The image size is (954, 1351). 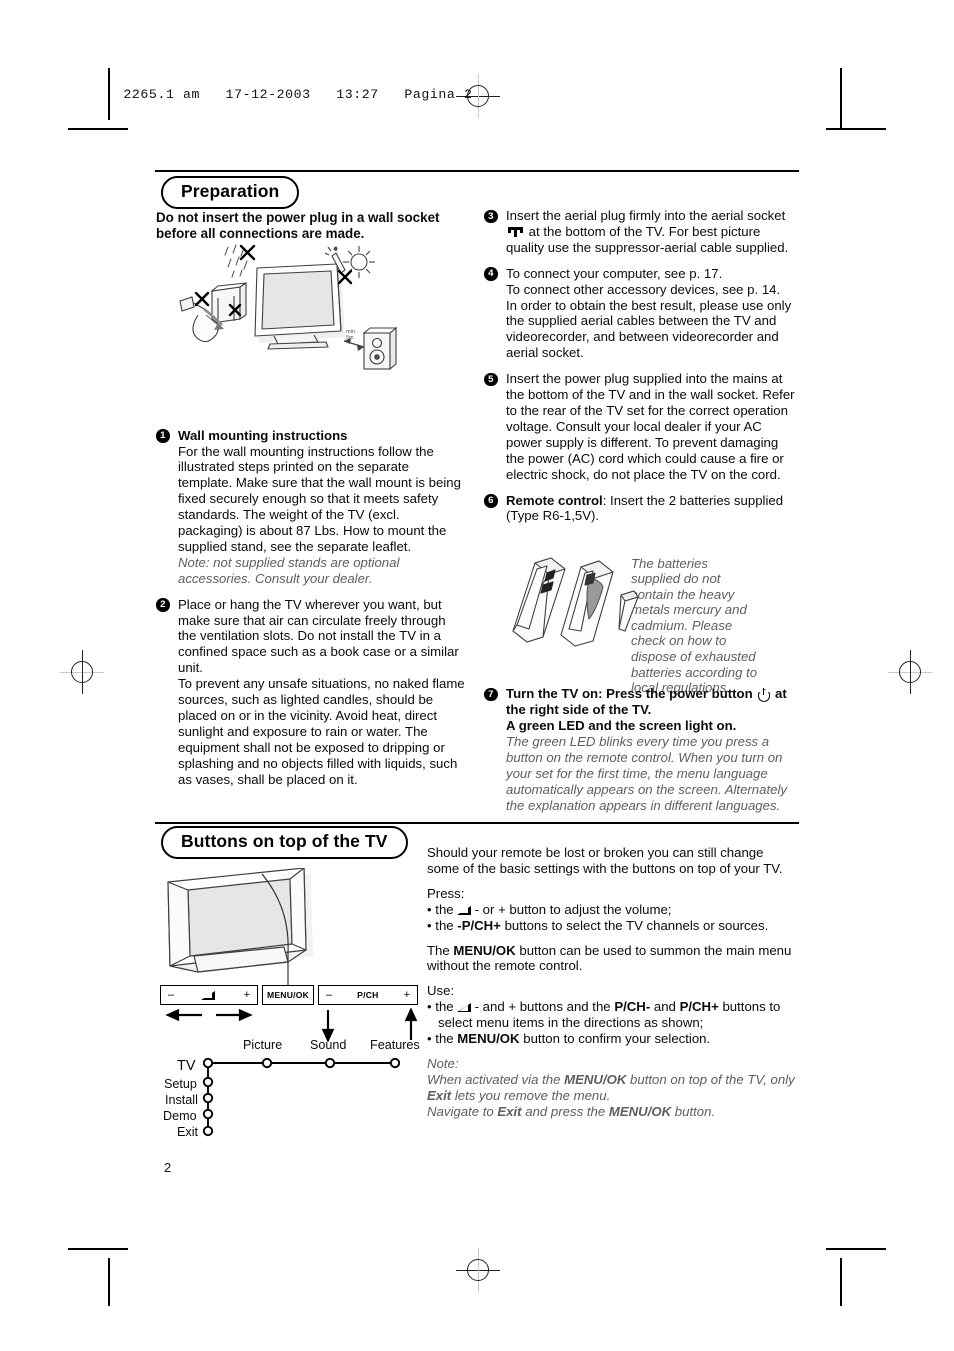 I want to click on press-label: Press:, so click(x=446, y=893).